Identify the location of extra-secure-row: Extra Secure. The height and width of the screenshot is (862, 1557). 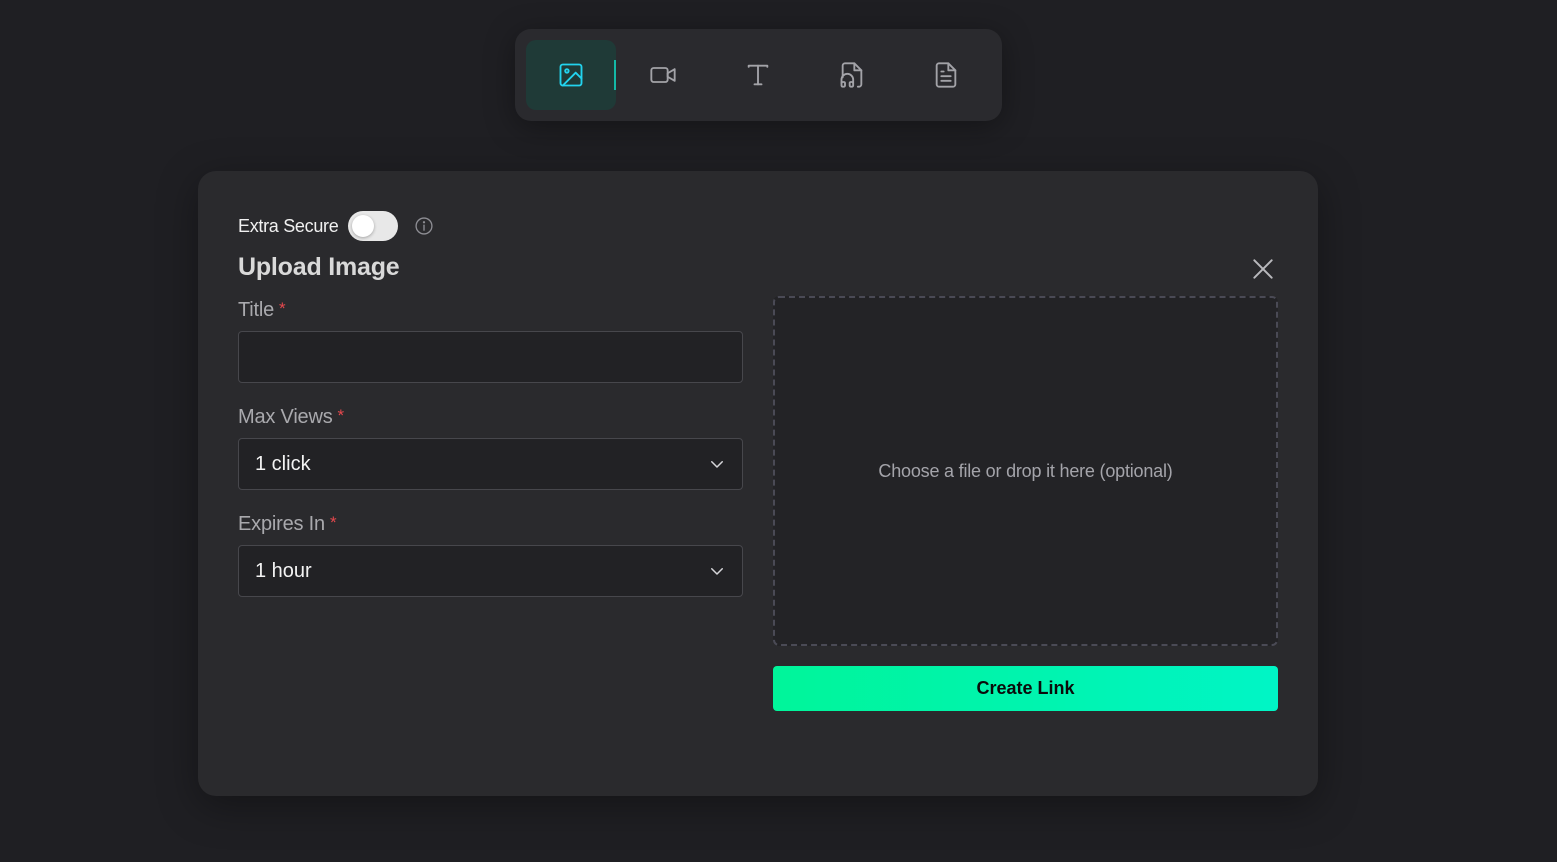
(336, 226).